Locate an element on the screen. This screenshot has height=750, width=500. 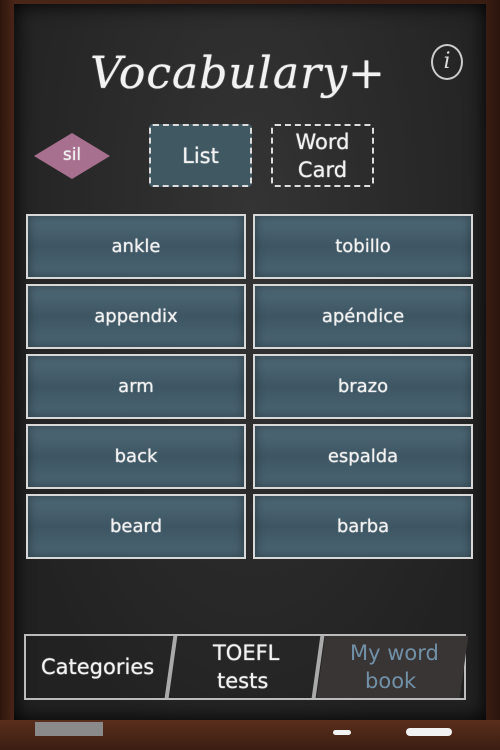
tab-categories: Categories is located at coordinates (99, 667).